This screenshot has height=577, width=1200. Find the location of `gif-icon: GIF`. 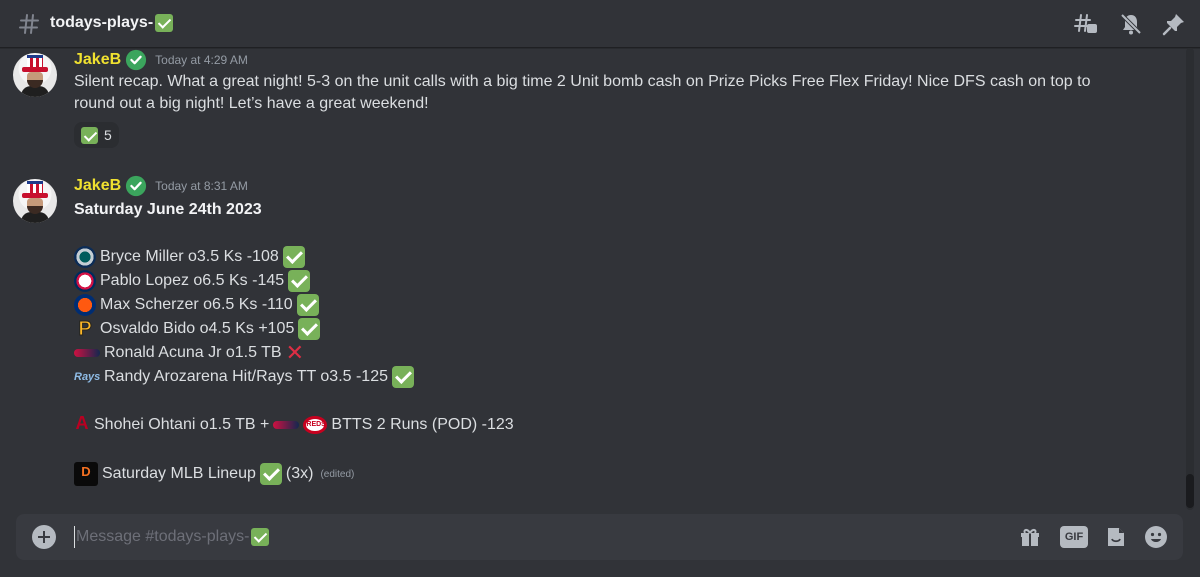

gif-icon: GIF is located at coordinates (1074, 537).